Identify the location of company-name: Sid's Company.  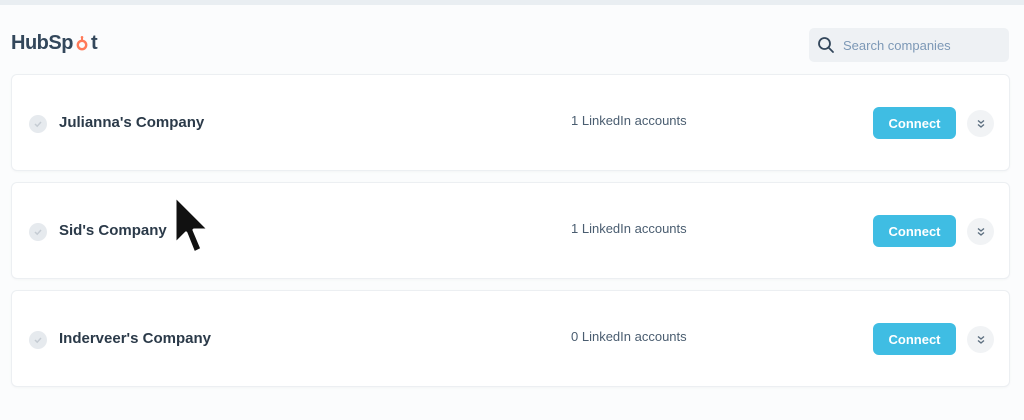
(113, 230).